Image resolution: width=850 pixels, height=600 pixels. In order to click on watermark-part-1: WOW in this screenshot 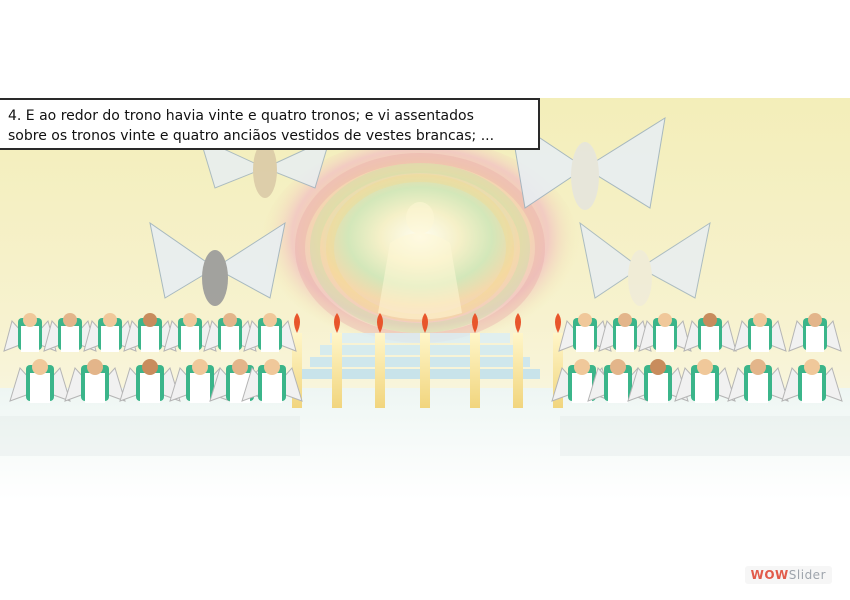, I will do `click(769, 575)`.